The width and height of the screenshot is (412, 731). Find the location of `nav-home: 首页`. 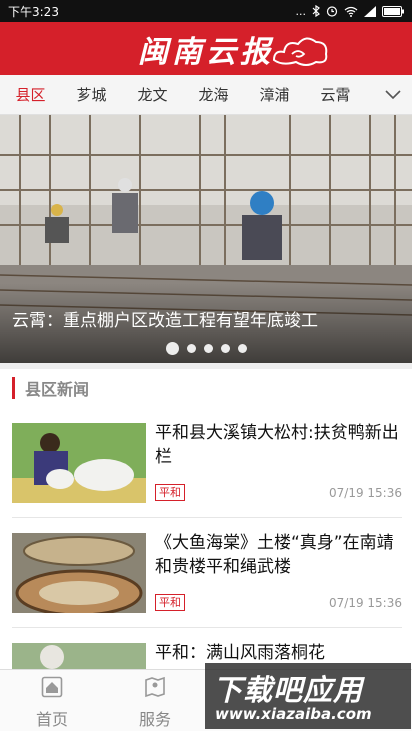

nav-home: 首页 is located at coordinates (52, 703).